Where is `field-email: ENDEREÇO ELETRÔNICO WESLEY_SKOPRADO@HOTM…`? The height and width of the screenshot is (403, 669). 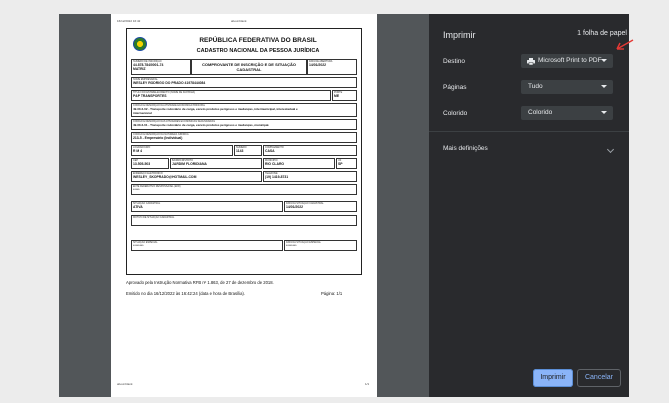
field-email: ENDEREÇO ELETRÔNICO WESLEY_SKOPRADO@HOTM… is located at coordinates (196, 176).